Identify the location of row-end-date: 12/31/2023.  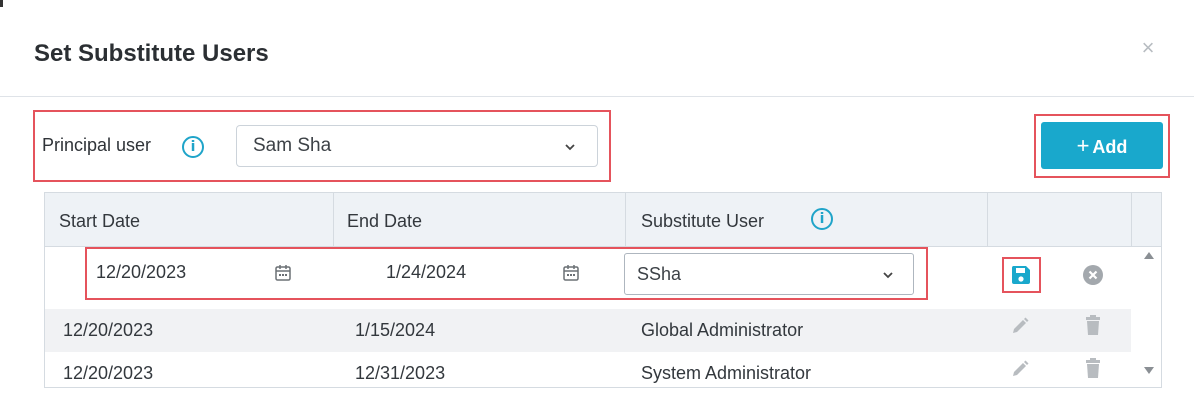
(400, 373).